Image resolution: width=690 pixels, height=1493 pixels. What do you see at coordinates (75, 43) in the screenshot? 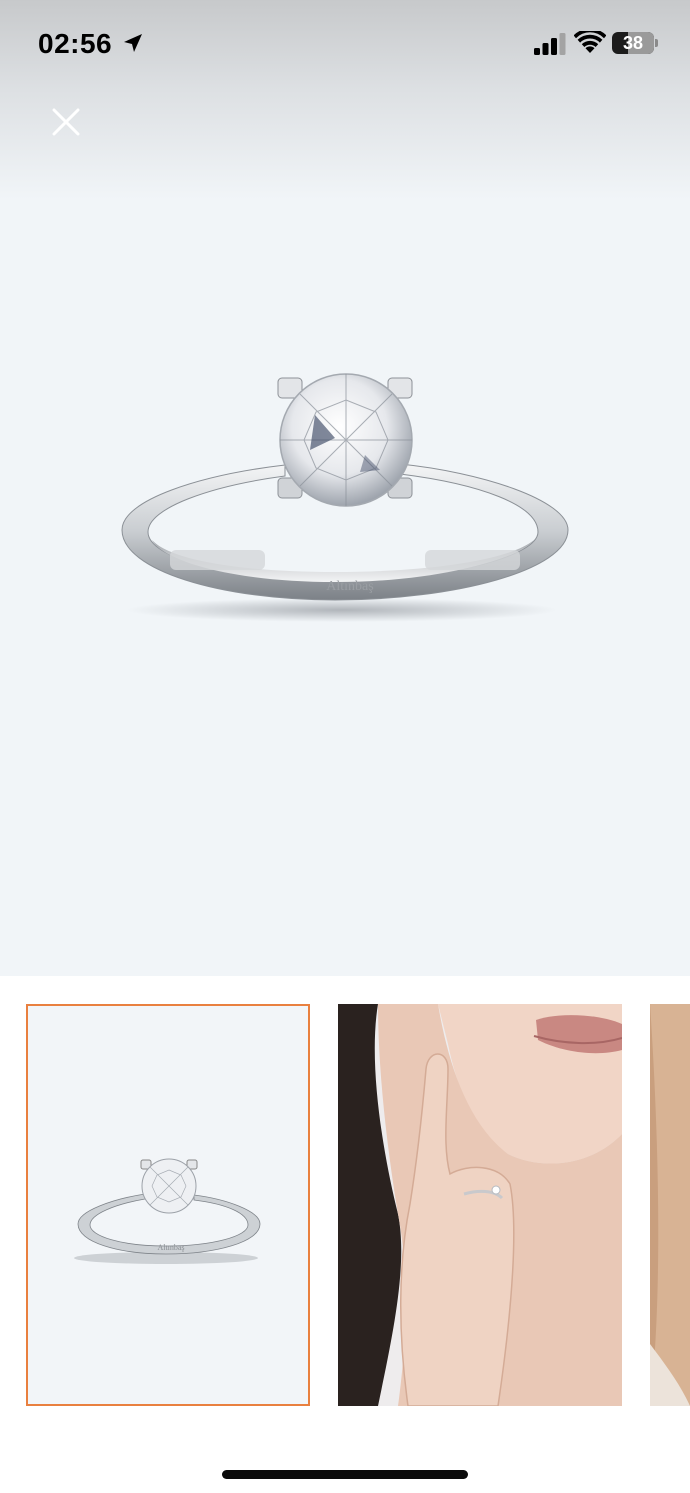
I see `status-time: 02:56` at bounding box center [75, 43].